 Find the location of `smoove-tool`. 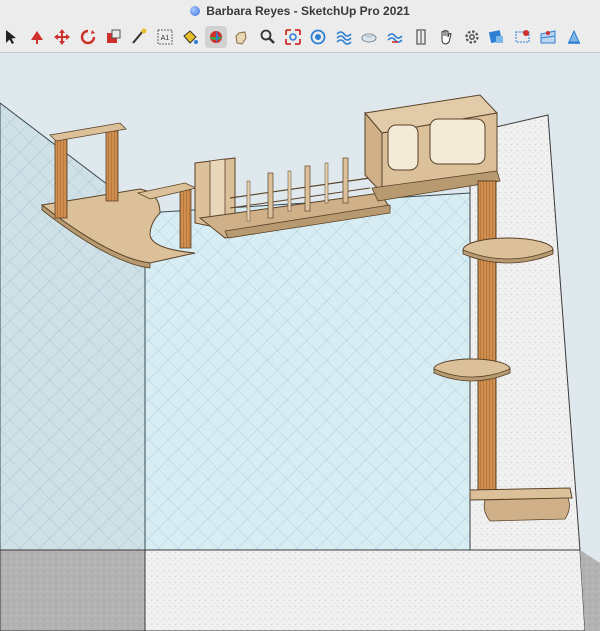

smoove-tool is located at coordinates (369, 37).